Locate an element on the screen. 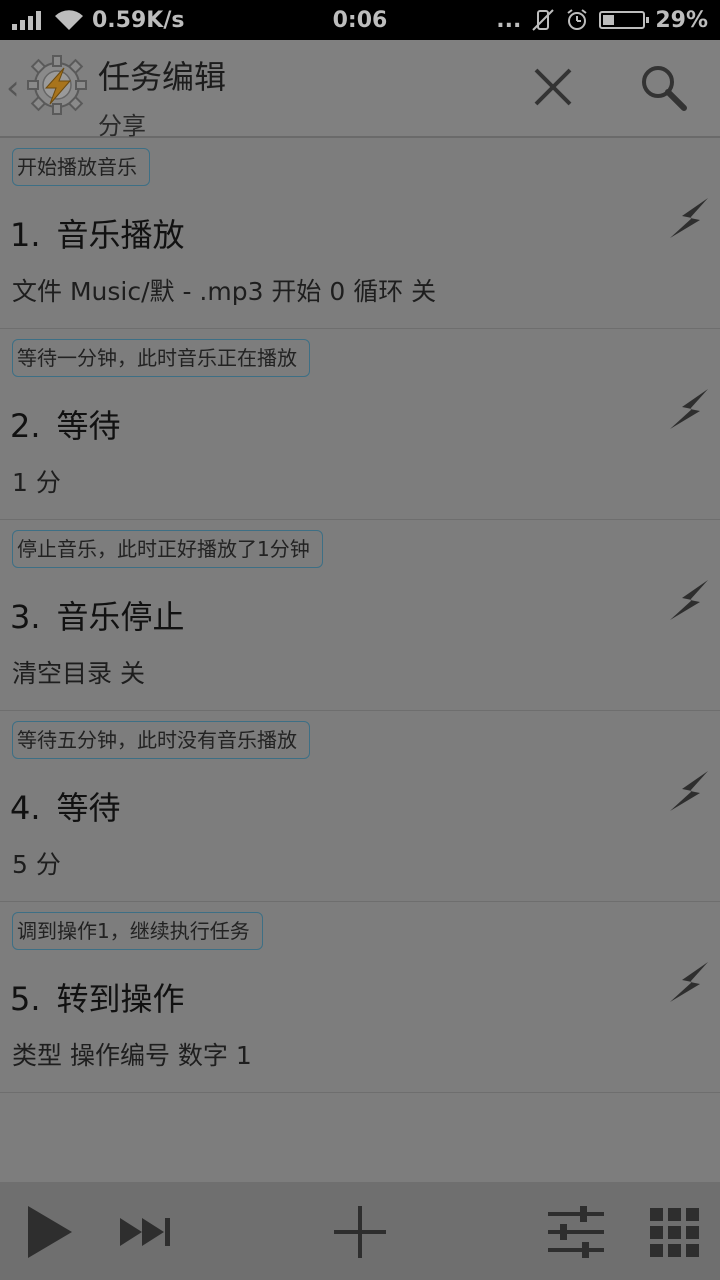 The image size is (720, 1280). action-name: 音乐播放 is located at coordinates (120, 235).